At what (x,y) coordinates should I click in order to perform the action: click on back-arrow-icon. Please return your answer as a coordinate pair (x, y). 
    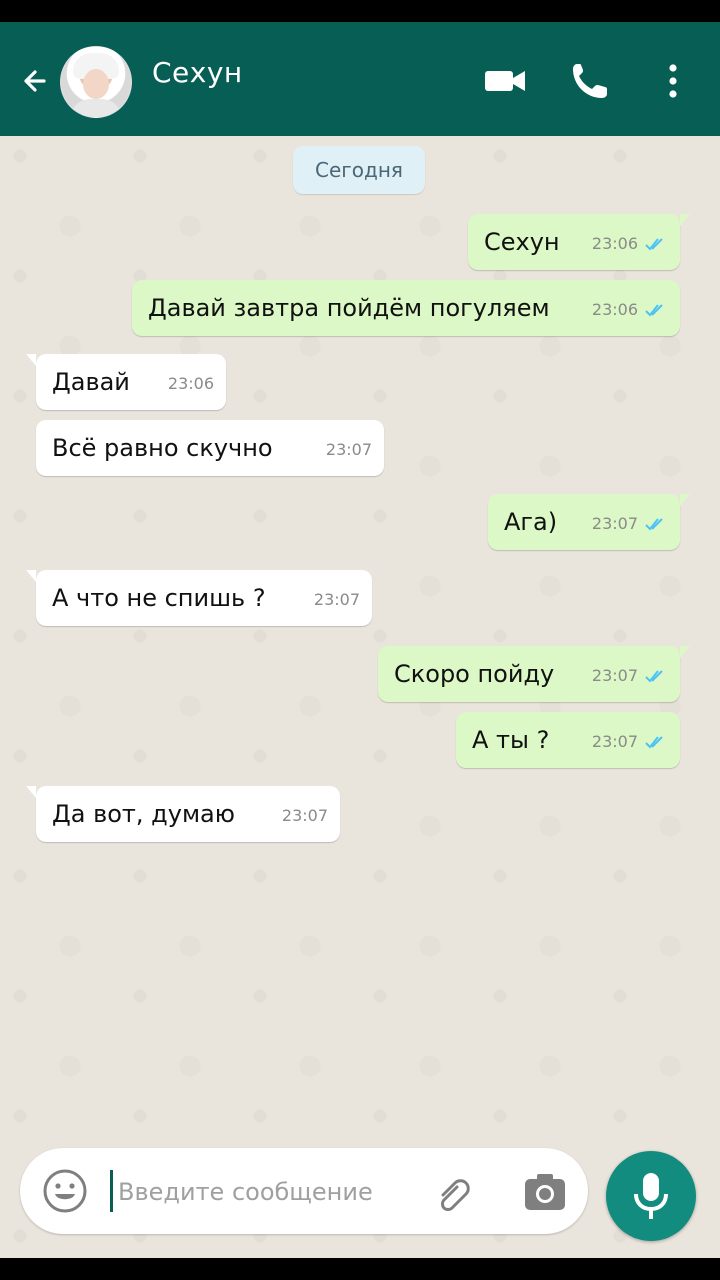
    Looking at the image, I should click on (35, 81).